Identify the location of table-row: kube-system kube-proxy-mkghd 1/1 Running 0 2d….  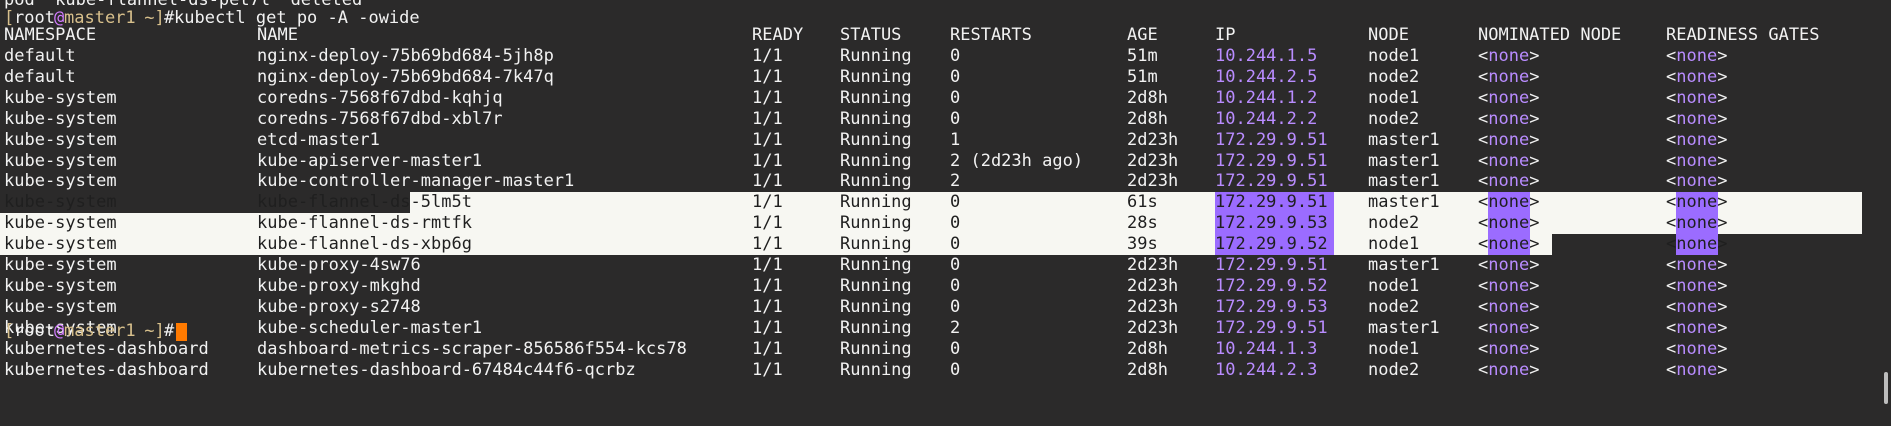
(945, 286).